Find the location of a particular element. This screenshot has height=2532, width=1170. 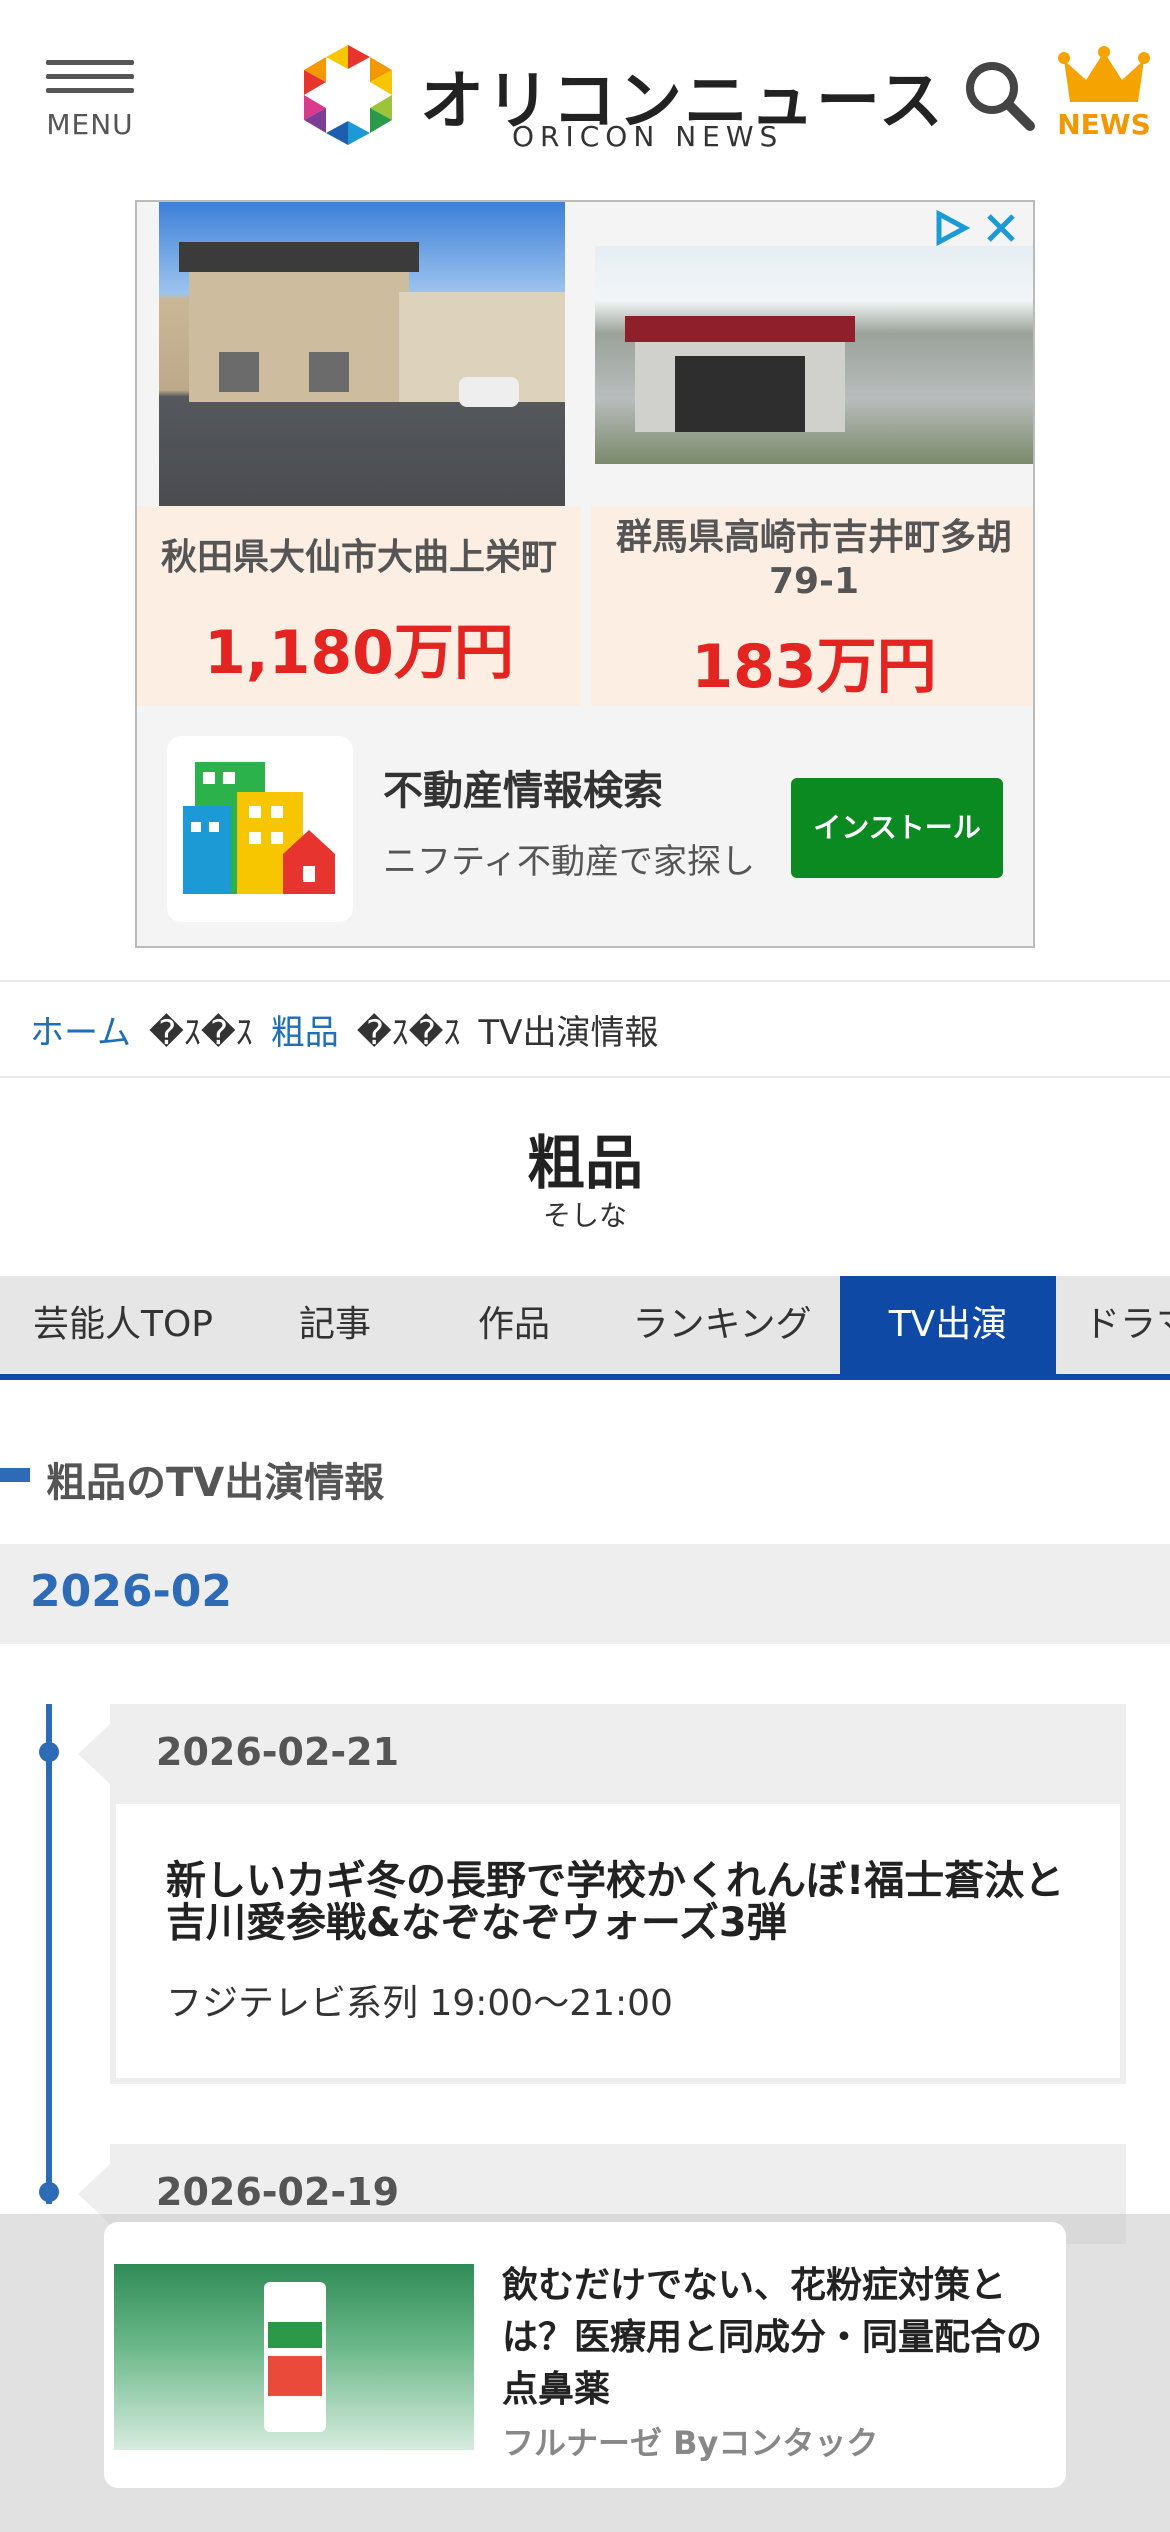

building-app-icon is located at coordinates (259, 828).